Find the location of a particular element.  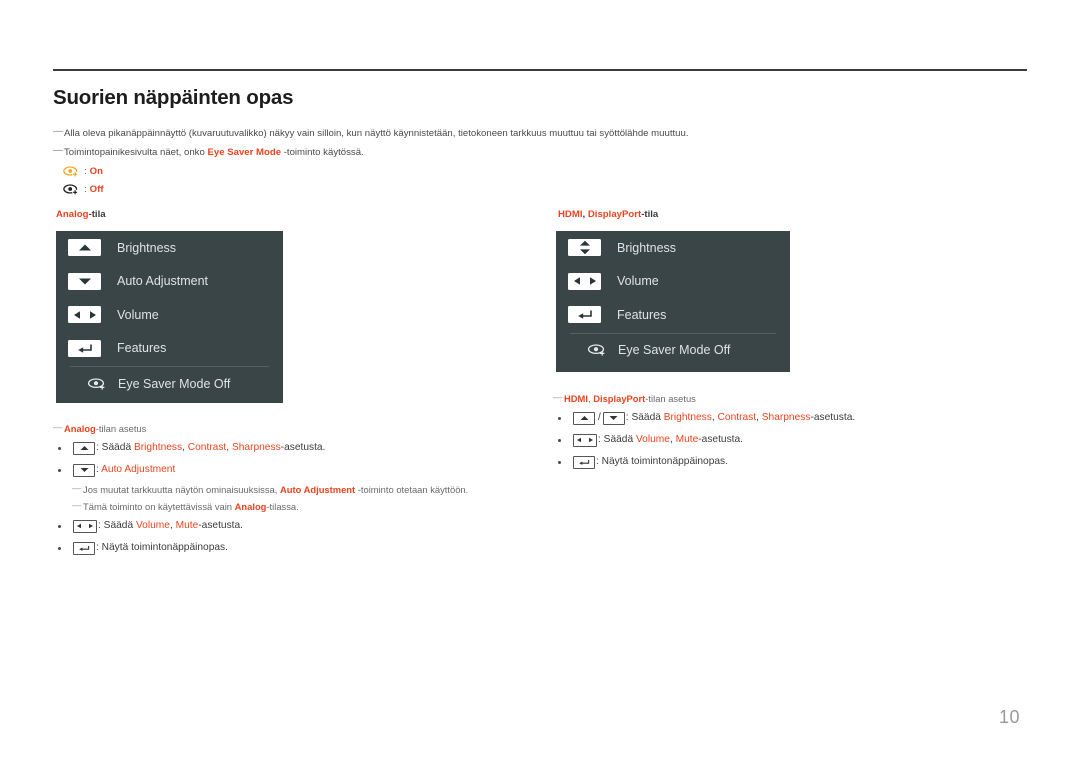

sharpness-keyword: Sharpness is located at coordinates (786, 417).